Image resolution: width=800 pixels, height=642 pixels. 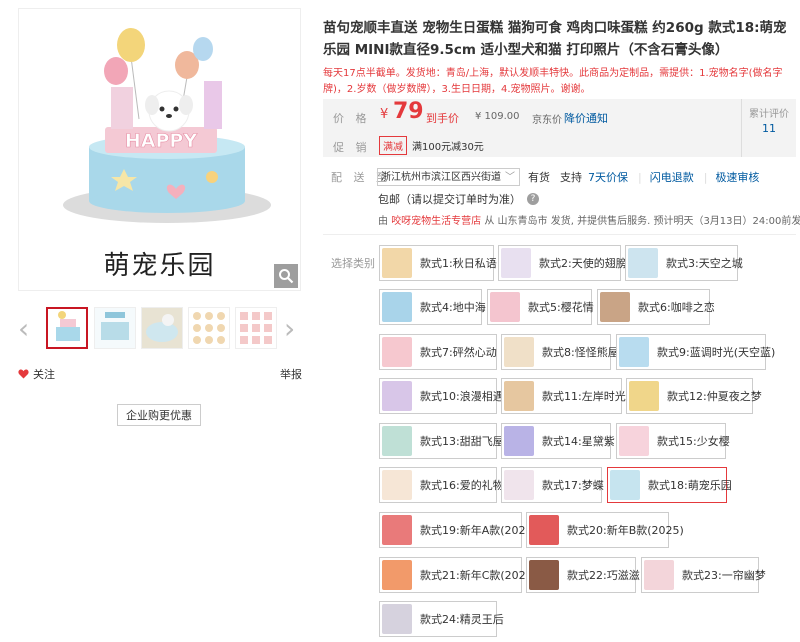 What do you see at coordinates (571, 177) in the screenshot?
I see `support-label: 支持` at bounding box center [571, 177].